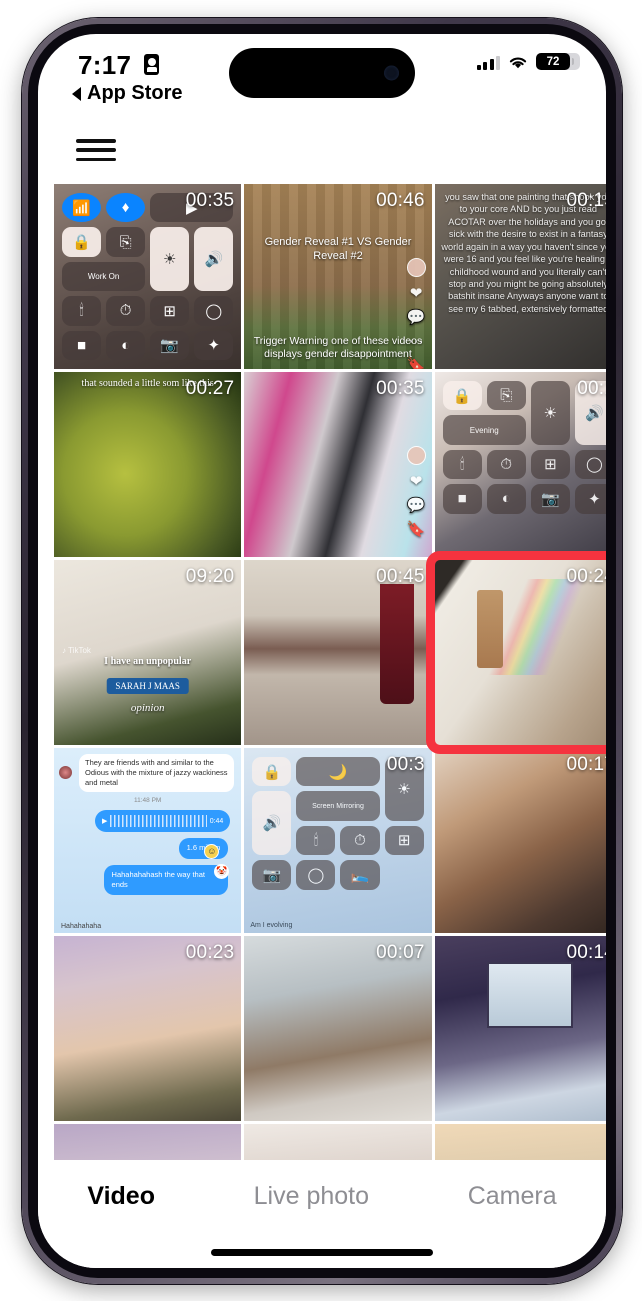 The image size is (642, 1301). Describe the element at coordinates (322, 1252) in the screenshot. I see `home-indicator` at that location.